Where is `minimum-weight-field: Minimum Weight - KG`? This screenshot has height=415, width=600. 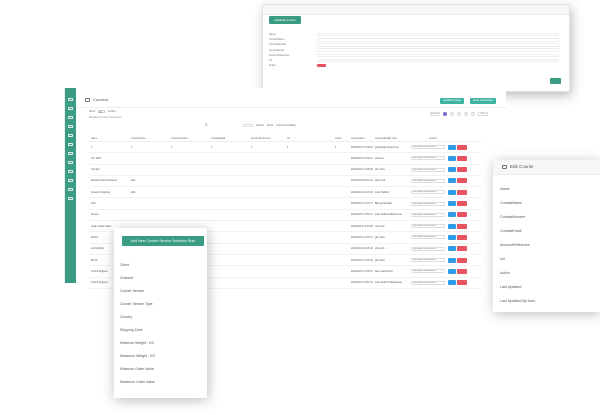 minimum-weight-field: Minimum Weight - KG is located at coordinates (137, 343).